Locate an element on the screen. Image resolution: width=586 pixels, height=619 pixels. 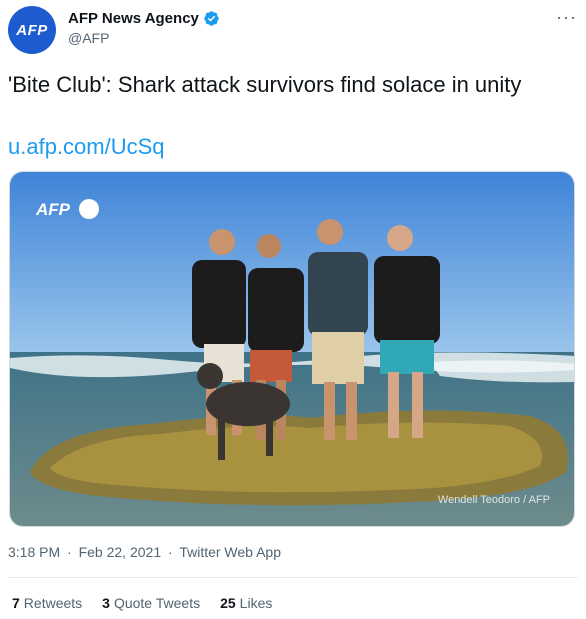
author-name-row: AFP News Agency is located at coordinates (144, 18).